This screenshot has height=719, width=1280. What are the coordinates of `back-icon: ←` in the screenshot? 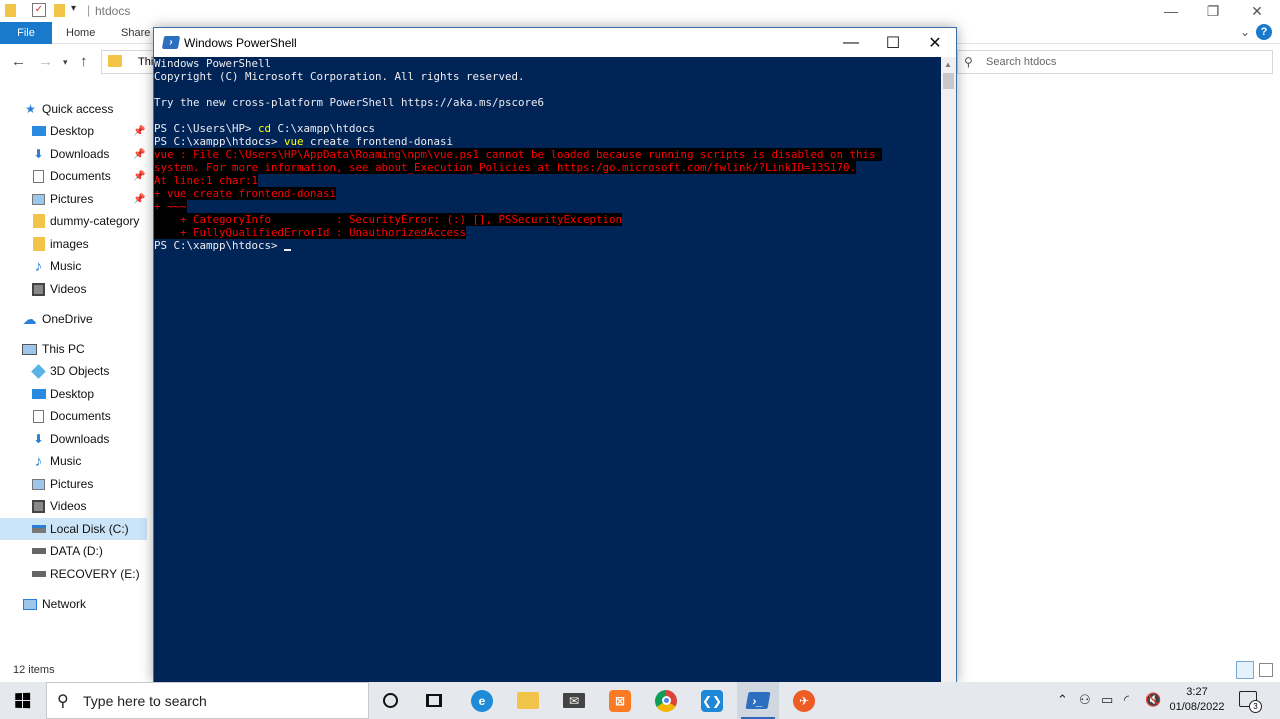 It's located at (18, 61).